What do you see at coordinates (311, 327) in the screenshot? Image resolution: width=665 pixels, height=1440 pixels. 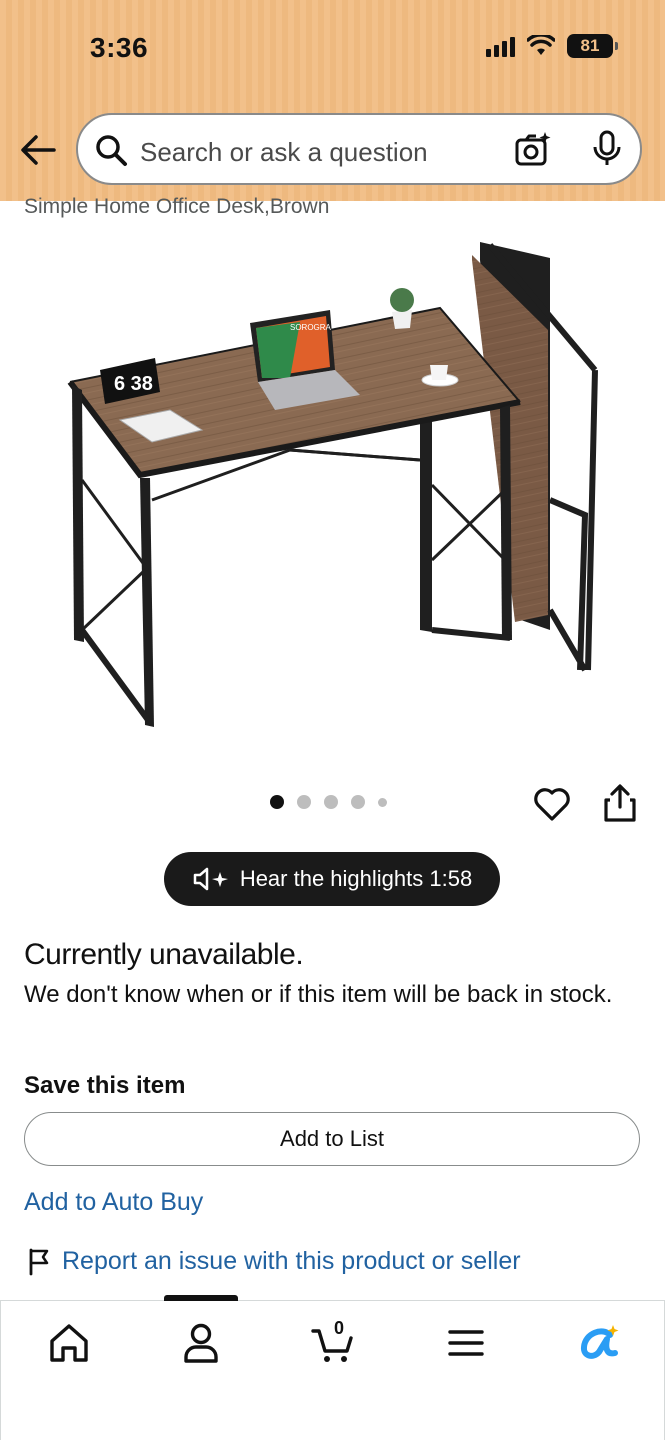 I see `laptop-brand-text: SOROGRA` at bounding box center [311, 327].